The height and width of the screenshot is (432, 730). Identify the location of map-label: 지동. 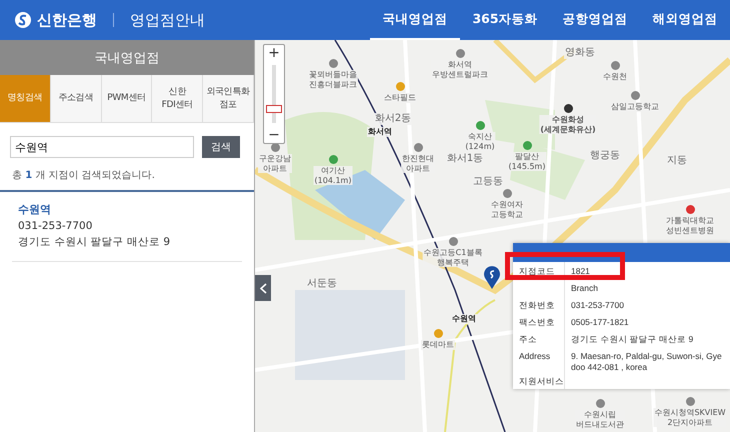
(677, 161).